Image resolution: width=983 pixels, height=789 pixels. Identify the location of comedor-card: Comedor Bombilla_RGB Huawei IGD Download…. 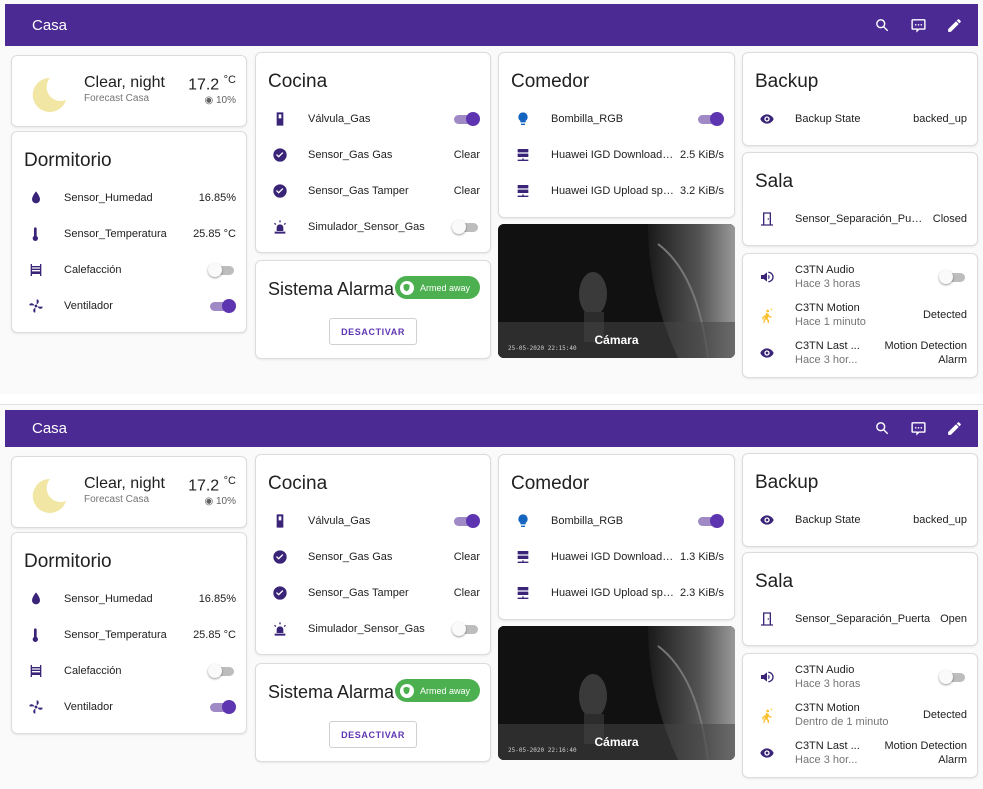
(616, 537).